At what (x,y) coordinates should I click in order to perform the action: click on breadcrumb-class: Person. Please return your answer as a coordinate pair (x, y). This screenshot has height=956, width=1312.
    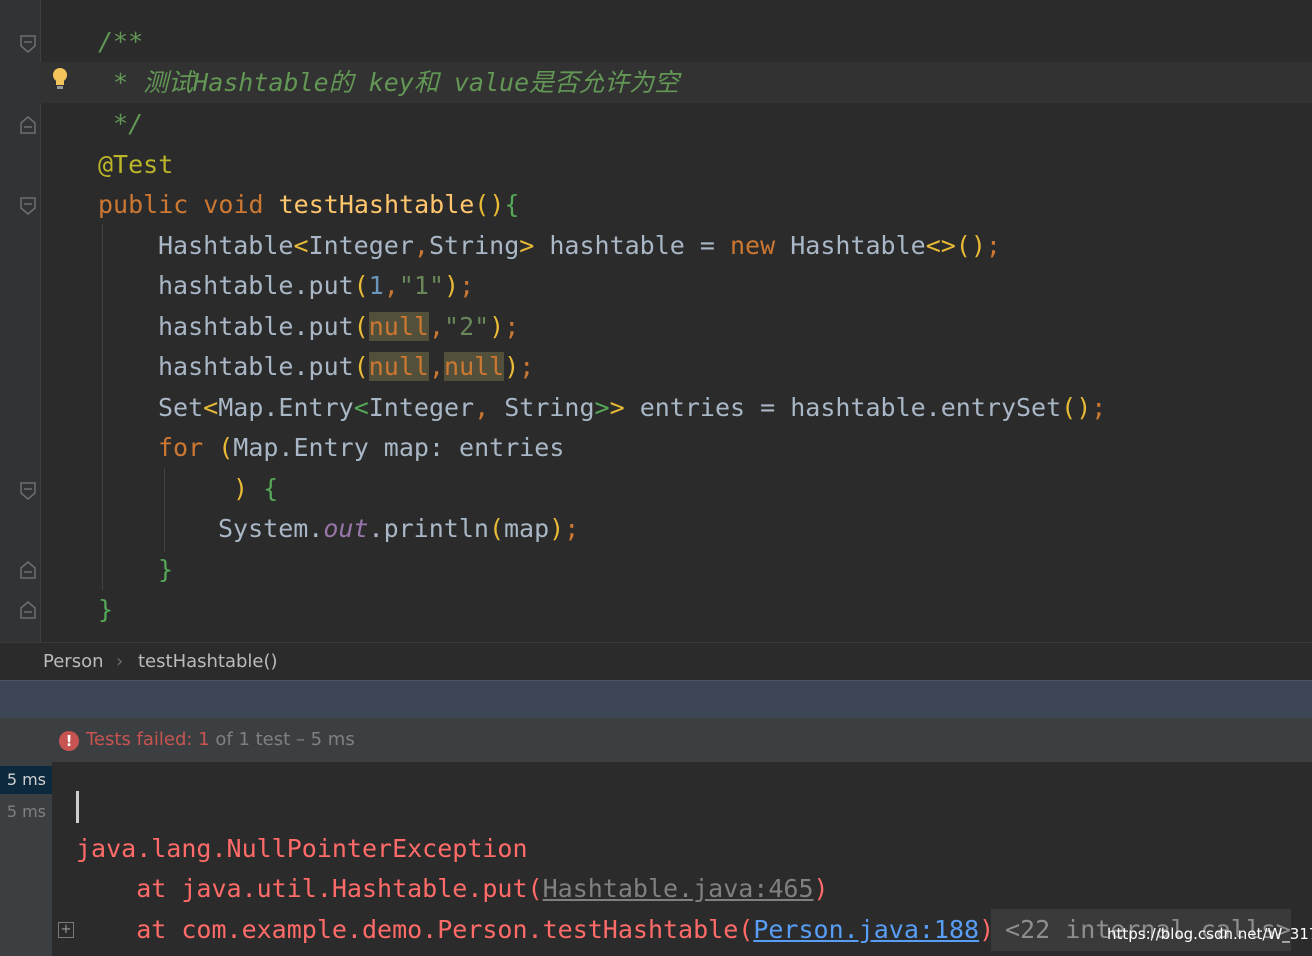
    Looking at the image, I should click on (73, 661).